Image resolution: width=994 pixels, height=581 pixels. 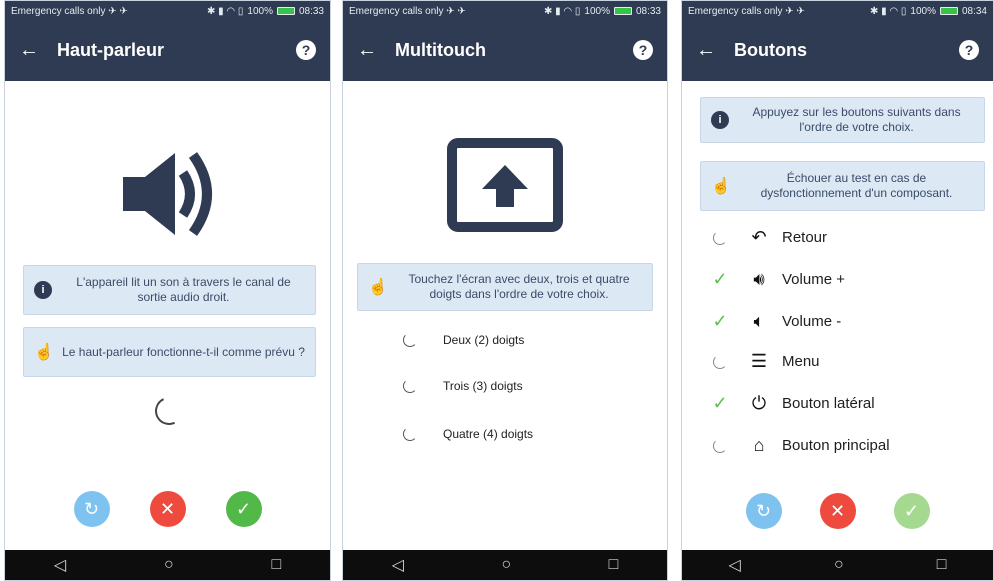 What do you see at coordinates (759, 445) in the screenshot?
I see `home-icon: ⌂` at bounding box center [759, 445].